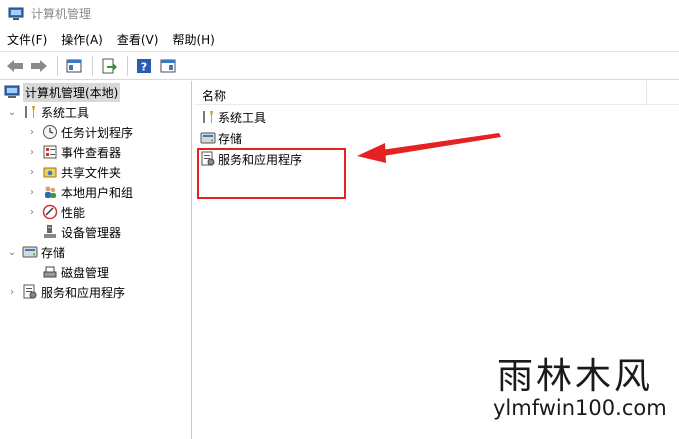 Image resolution: width=679 pixels, height=439 pixels. Describe the element at coordinates (339, 13) in the screenshot. I see `title-bar: 计算机管理` at that location.